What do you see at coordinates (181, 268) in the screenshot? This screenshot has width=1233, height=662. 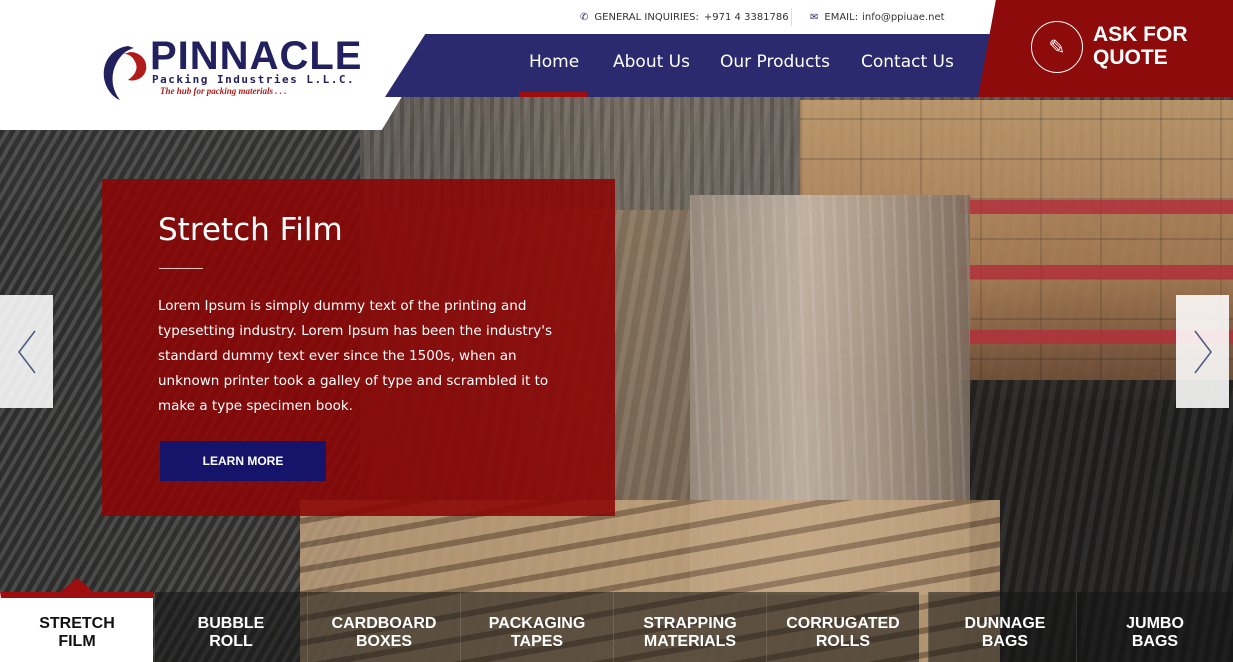 I see `slide-title-divider` at bounding box center [181, 268].